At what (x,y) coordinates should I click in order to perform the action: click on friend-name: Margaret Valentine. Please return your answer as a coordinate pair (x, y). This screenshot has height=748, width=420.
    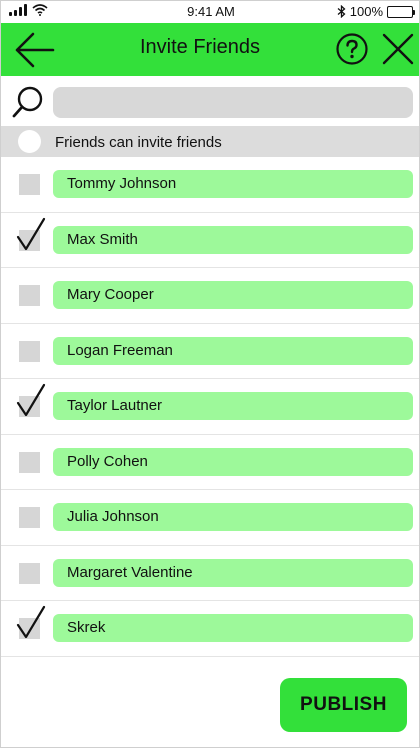
    Looking at the image, I should click on (233, 572).